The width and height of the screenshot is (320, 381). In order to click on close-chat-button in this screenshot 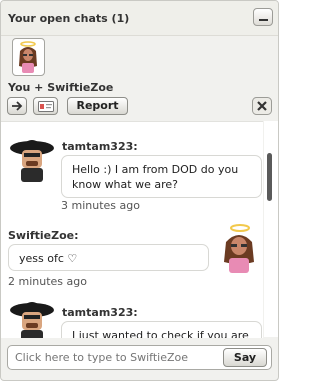, I will do `click(262, 106)`.